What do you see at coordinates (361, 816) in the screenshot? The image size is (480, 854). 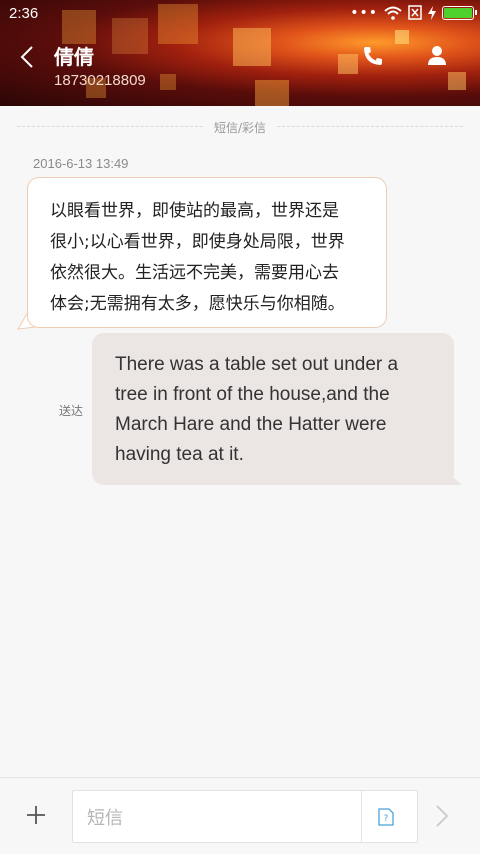 I see `input-separator` at bounding box center [361, 816].